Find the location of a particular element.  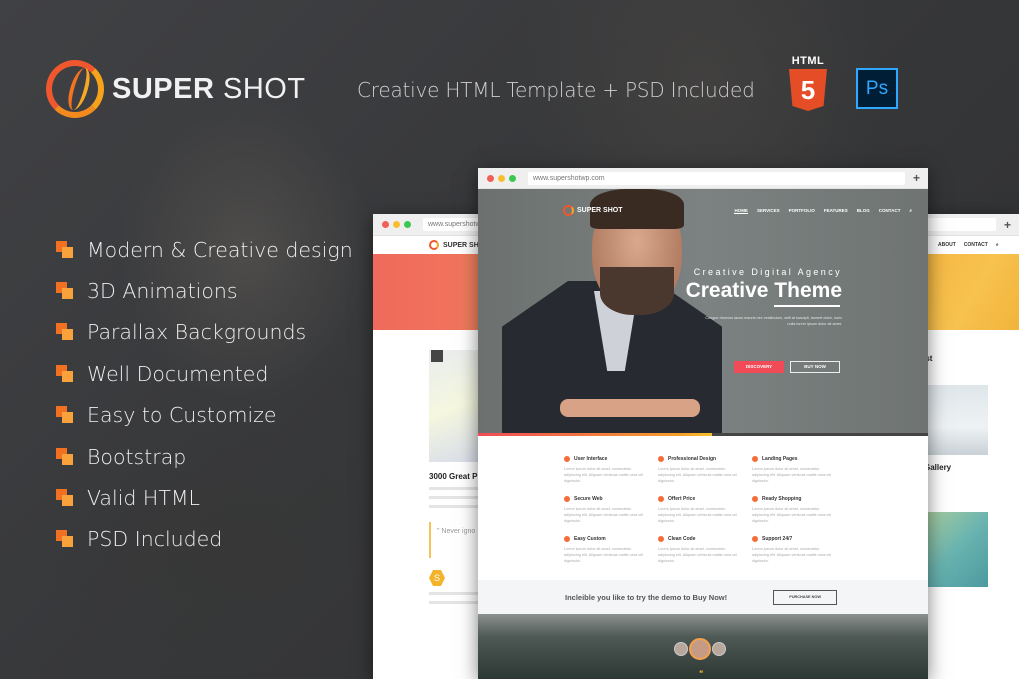

testimonial-avatars is located at coordinates (700, 649).